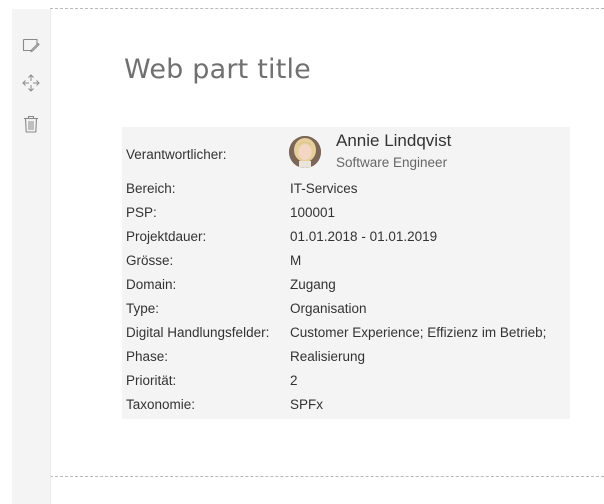  What do you see at coordinates (328, 308) in the screenshot?
I see `detail-value: Organisation` at bounding box center [328, 308].